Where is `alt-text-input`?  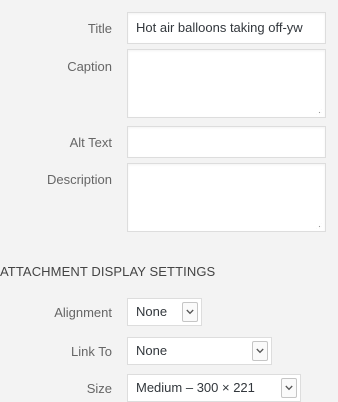
alt-text-input is located at coordinates (226, 142).